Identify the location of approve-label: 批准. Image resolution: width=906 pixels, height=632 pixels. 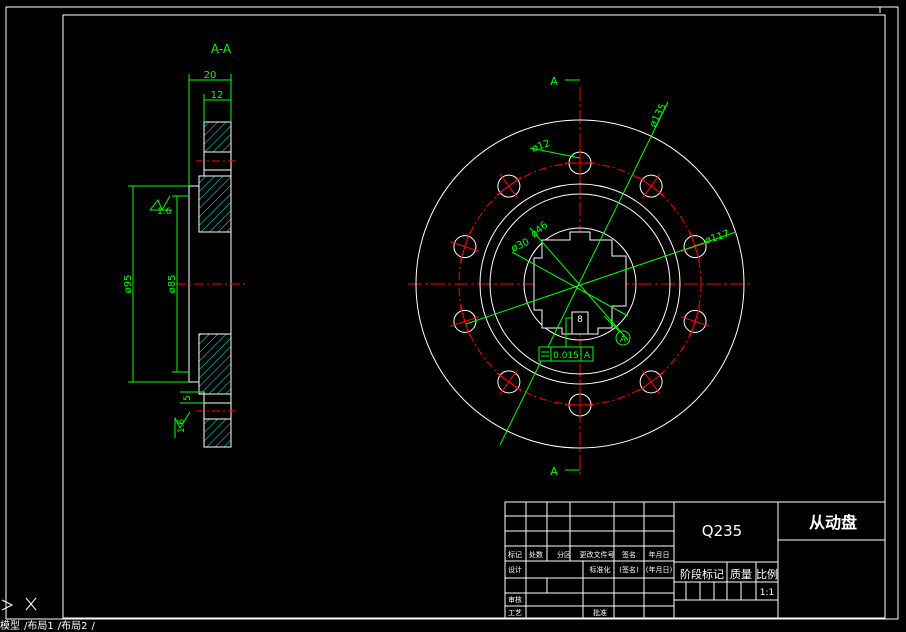
(600, 612).